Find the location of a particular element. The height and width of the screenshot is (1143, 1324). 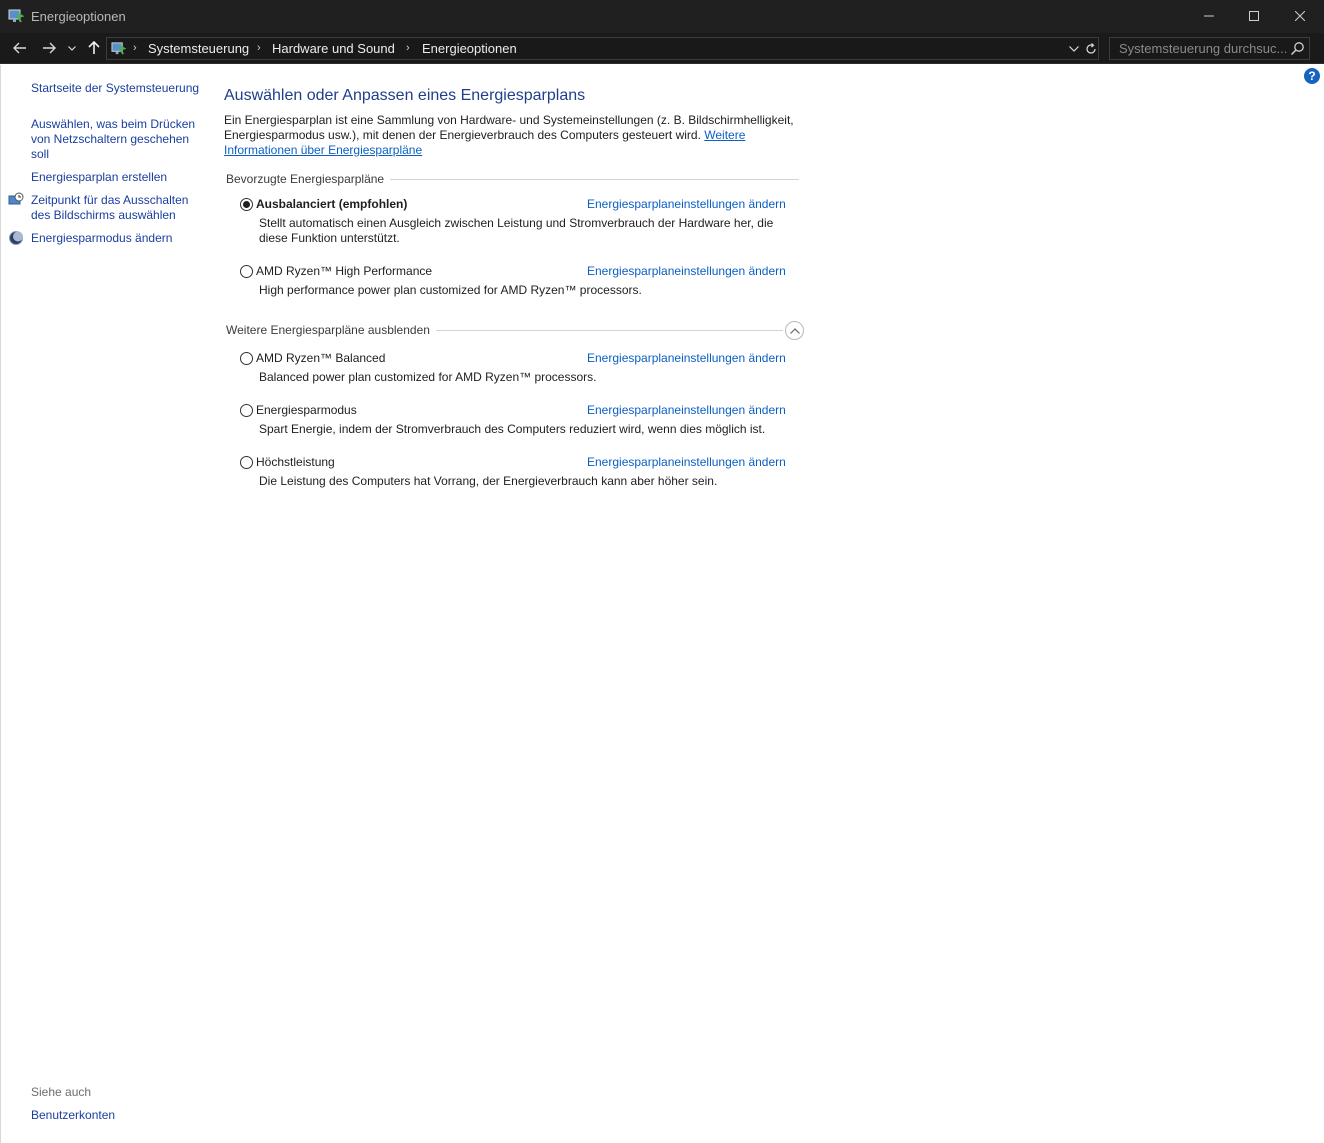

preferred-plans-heading: Bevorzugte Energiesparpläne is located at coordinates (308, 179).